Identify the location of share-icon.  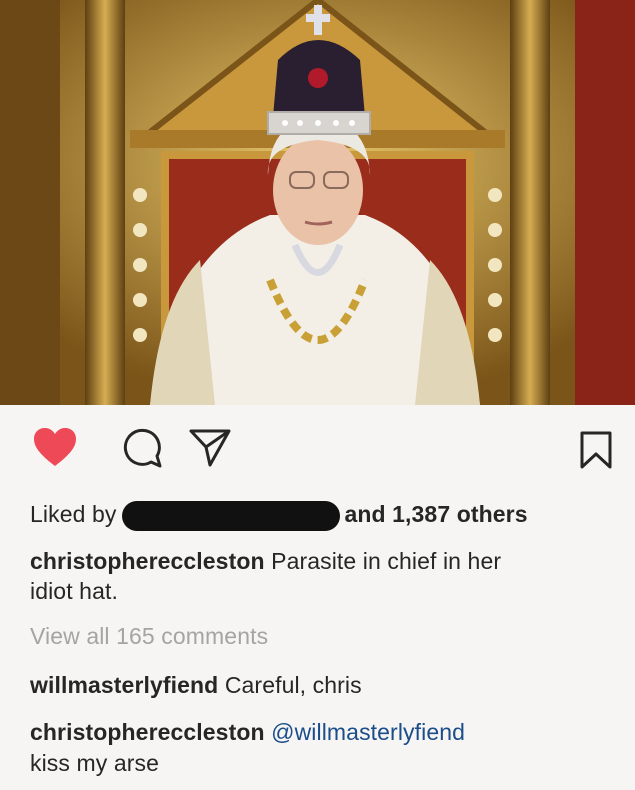
(210, 448).